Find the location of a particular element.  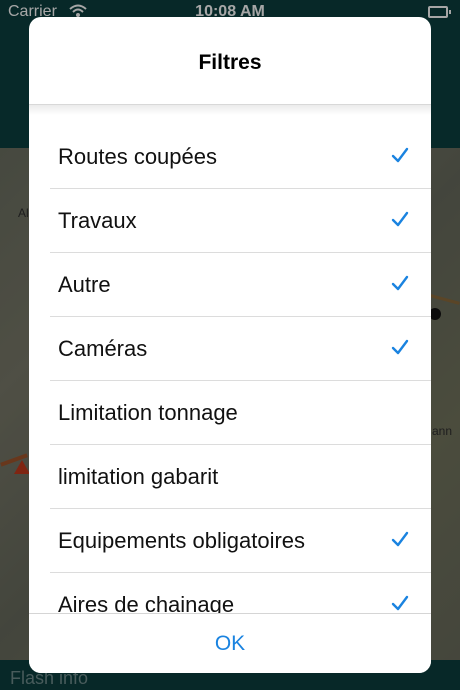

filter-label: limitation gabarit is located at coordinates (138, 476).